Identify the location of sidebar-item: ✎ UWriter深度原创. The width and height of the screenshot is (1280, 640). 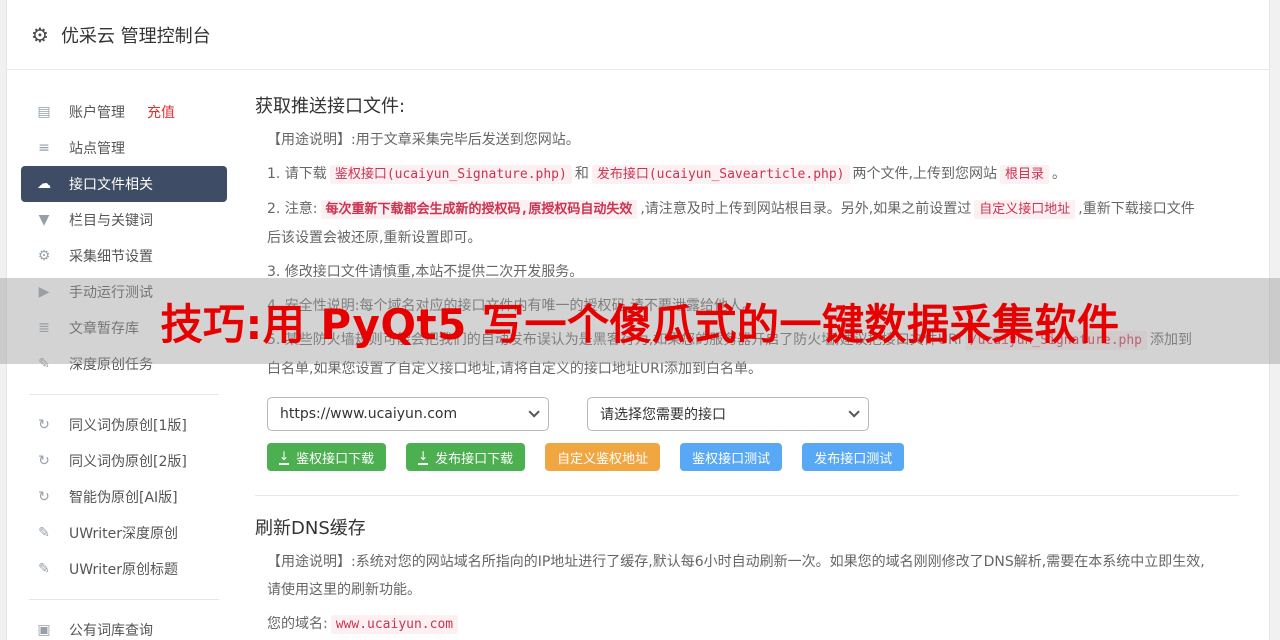
(124, 533).